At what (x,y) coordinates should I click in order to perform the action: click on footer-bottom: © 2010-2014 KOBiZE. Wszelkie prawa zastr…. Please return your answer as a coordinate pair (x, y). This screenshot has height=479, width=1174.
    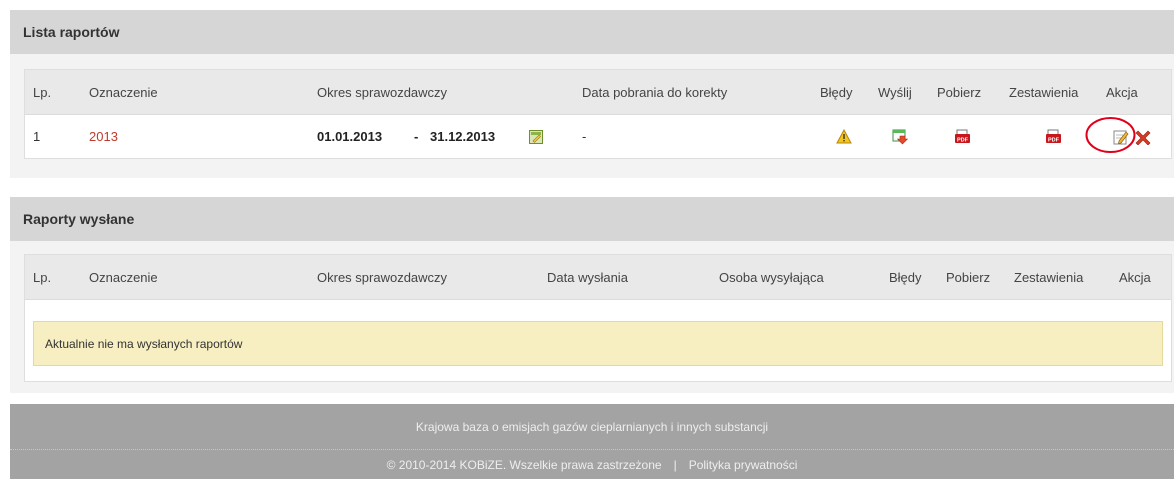
    Looking at the image, I should click on (592, 464).